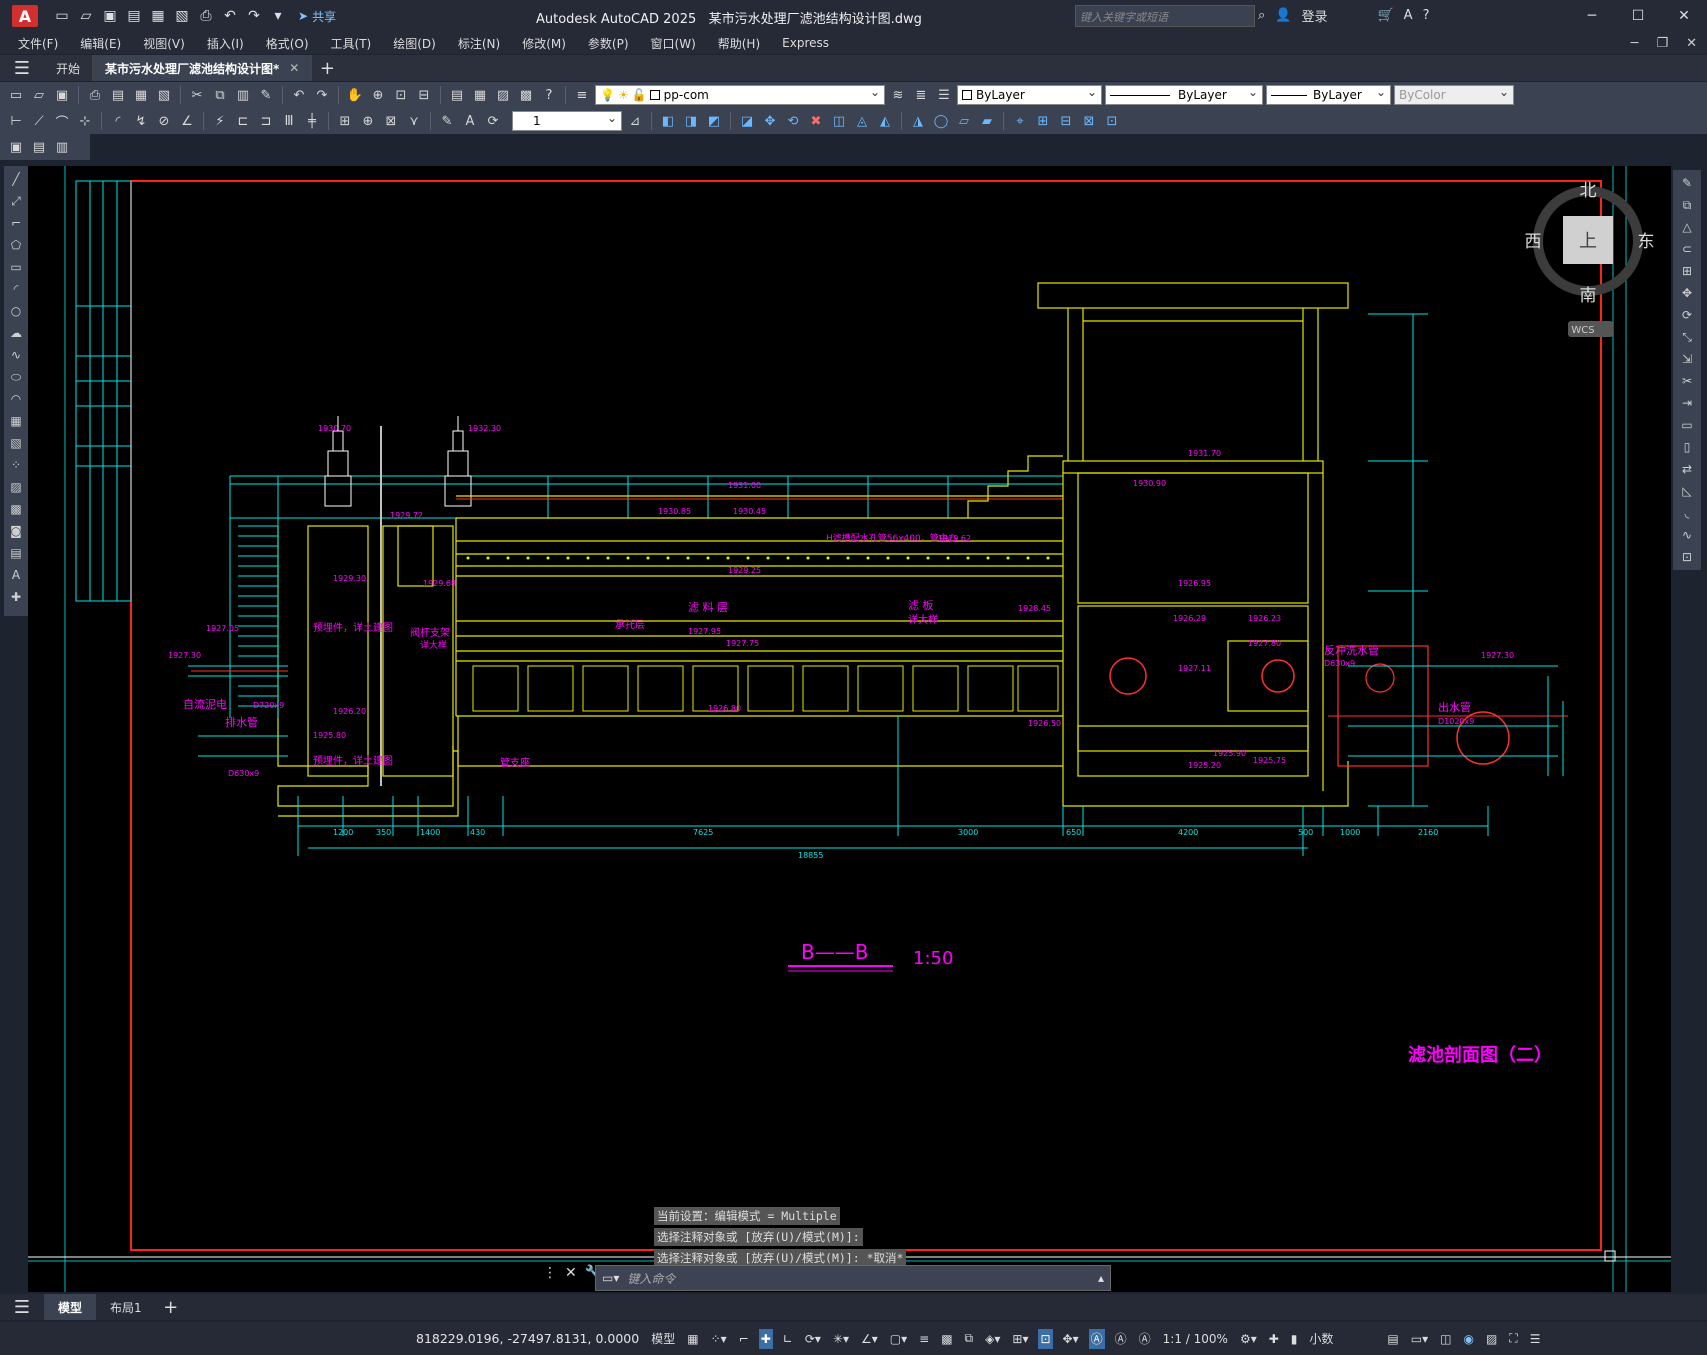  I want to click on ucs-view-icon: ⊟, so click(1066, 121).